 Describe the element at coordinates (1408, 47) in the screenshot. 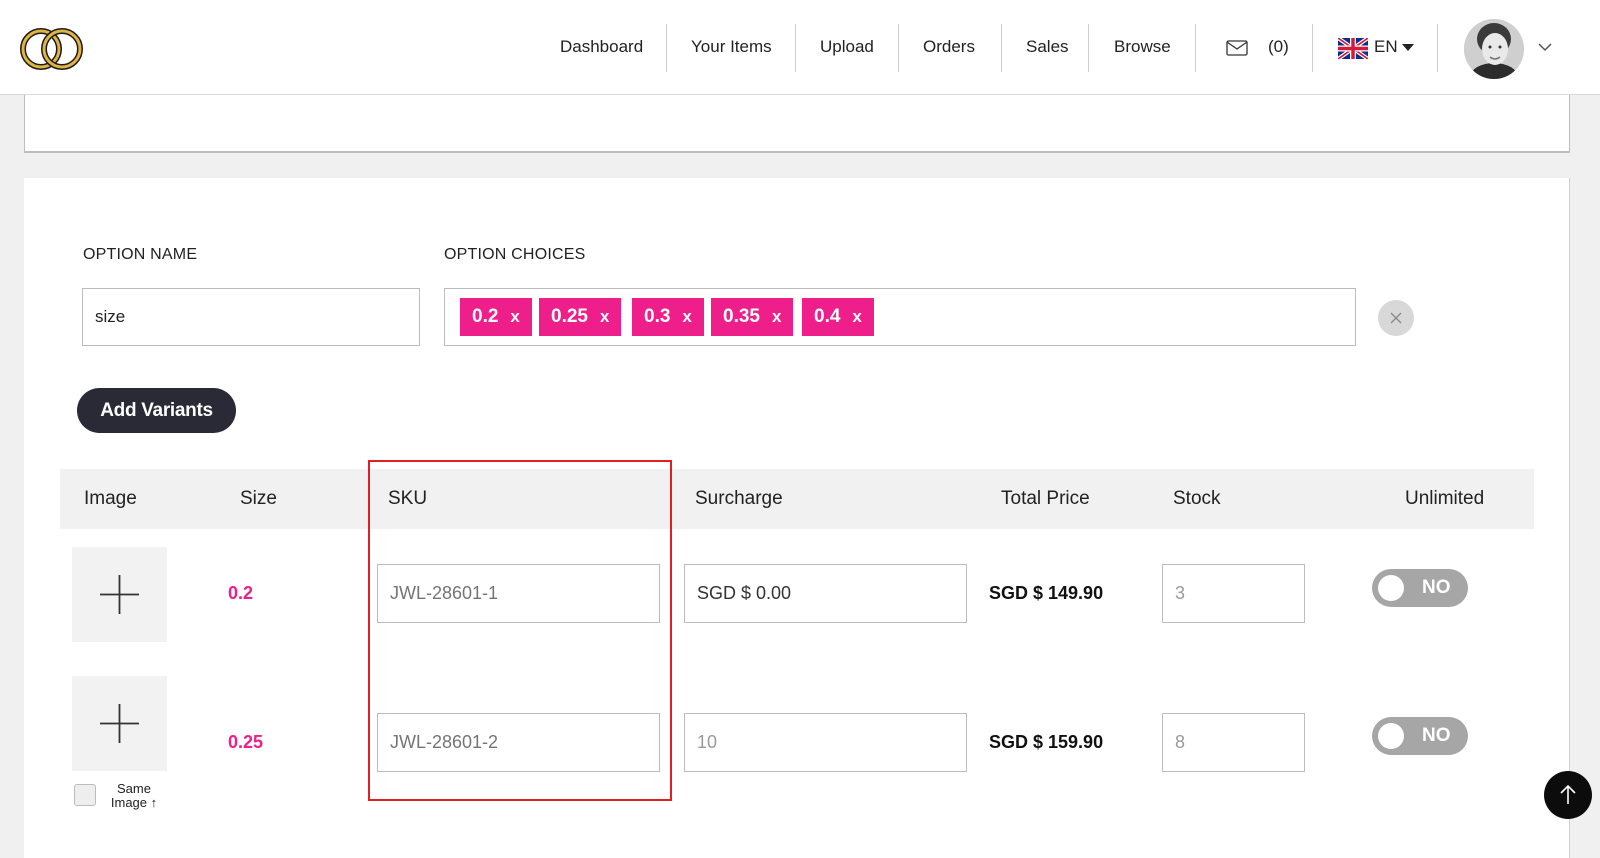

I see `caret-down-icon` at that location.